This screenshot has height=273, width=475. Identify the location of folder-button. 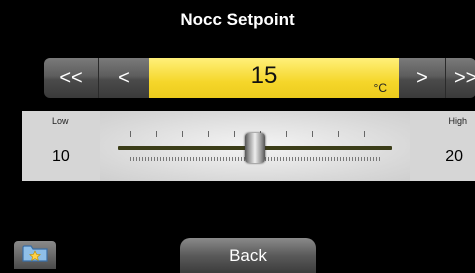
(35, 255).